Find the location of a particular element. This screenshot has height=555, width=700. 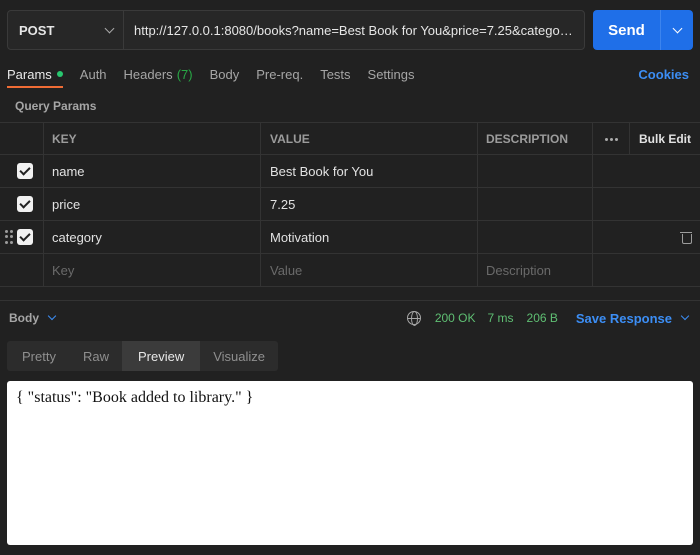

globe-icon is located at coordinates (413, 318).